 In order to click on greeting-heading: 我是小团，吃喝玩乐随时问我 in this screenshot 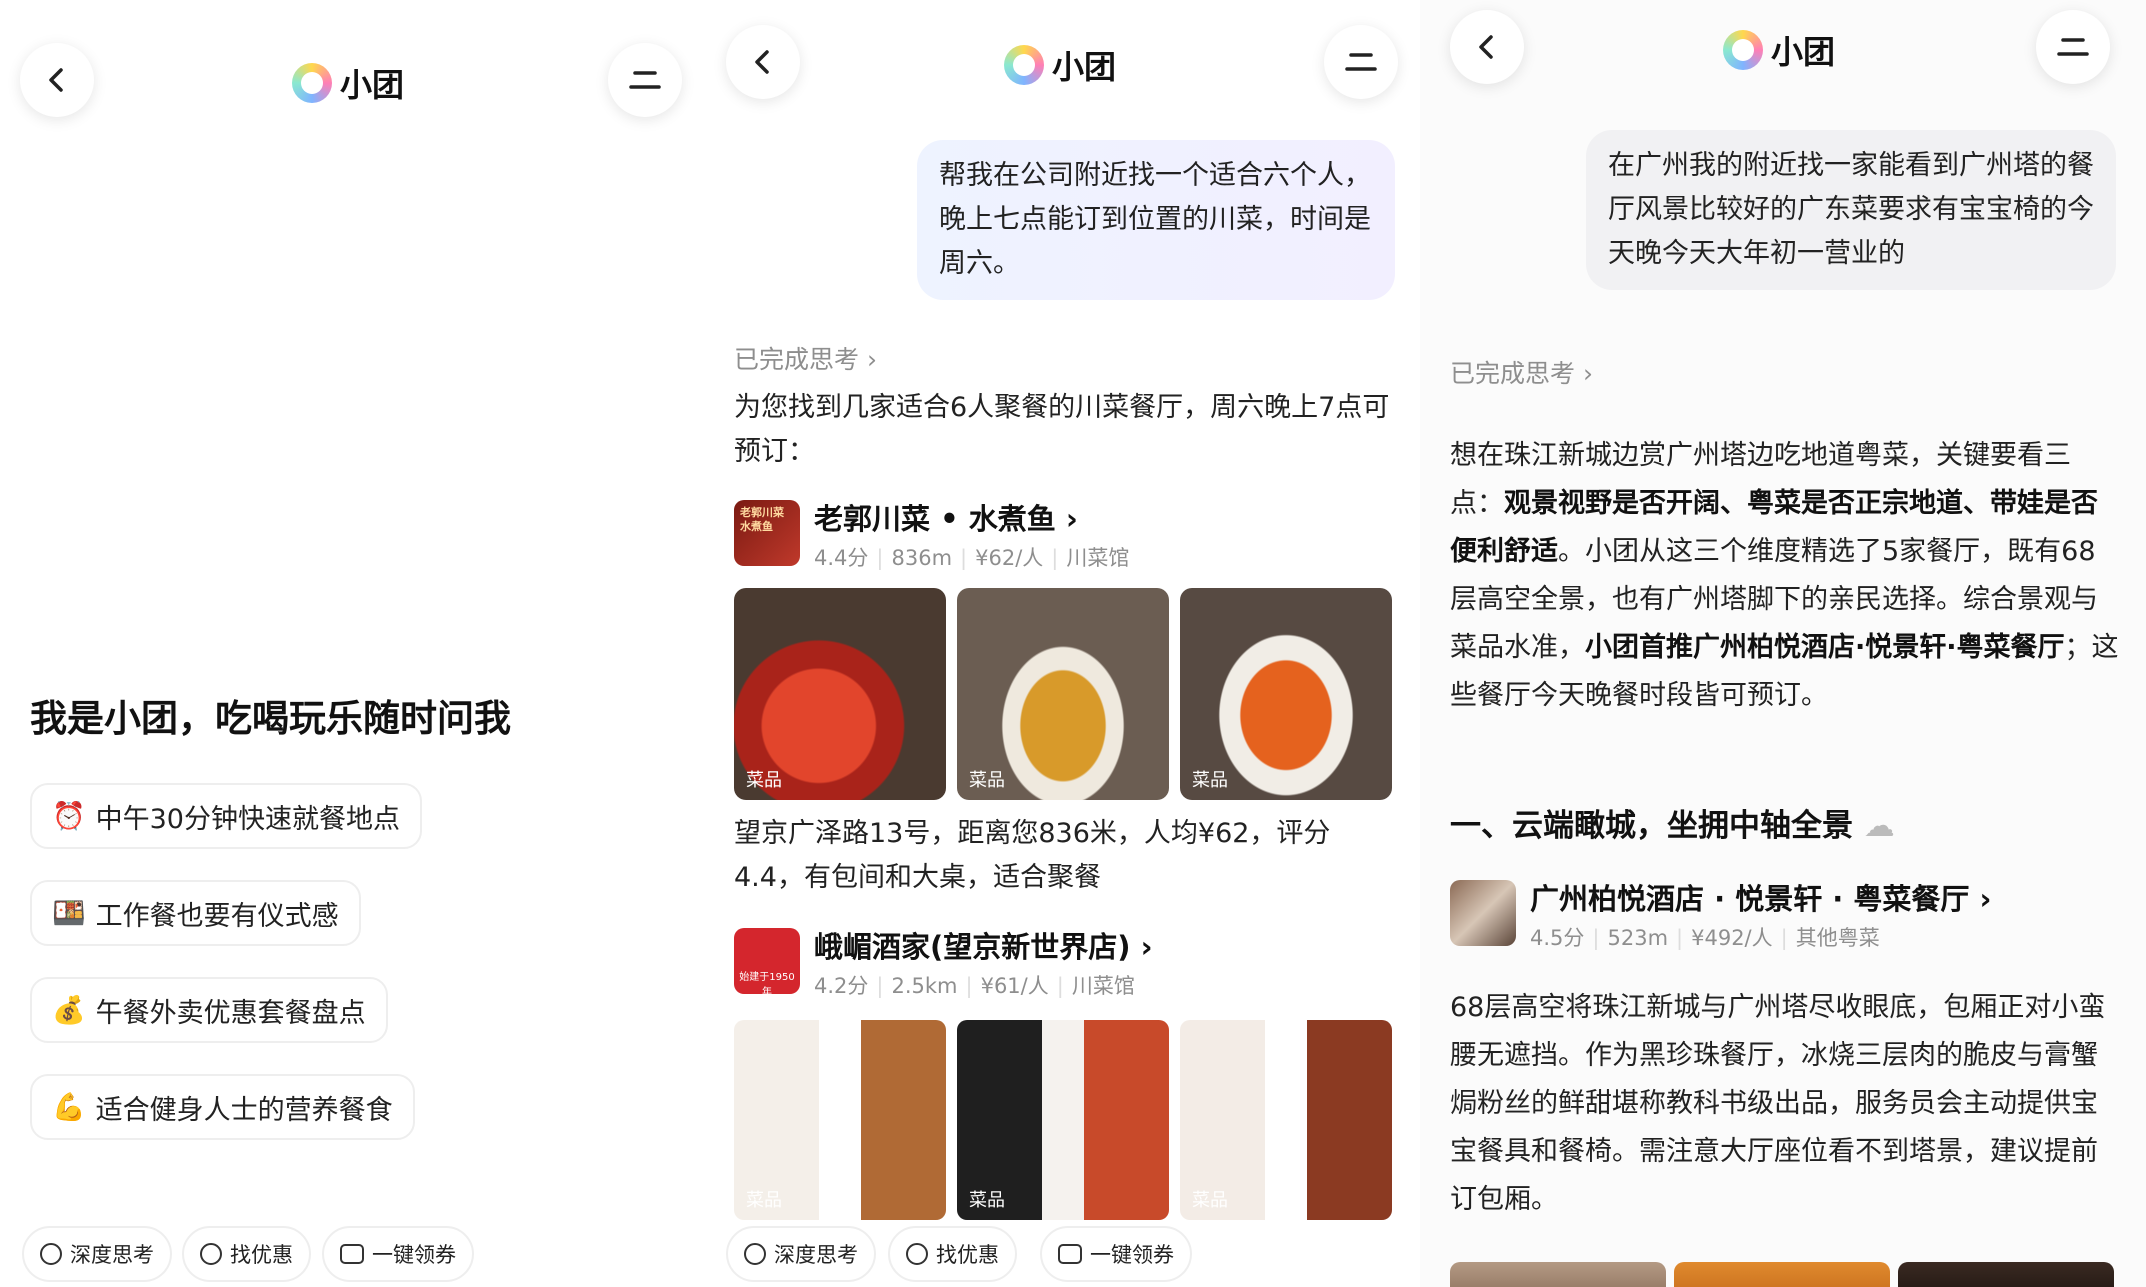, I will do `click(270, 718)`.